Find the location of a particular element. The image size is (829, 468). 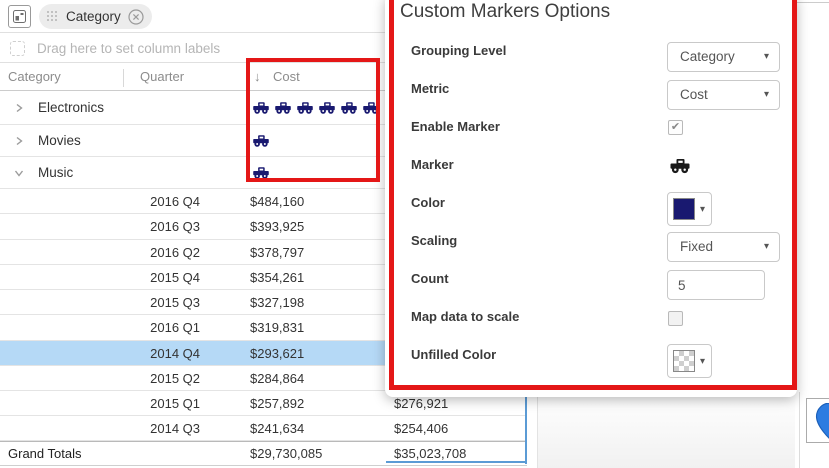

field-chip-category: Category is located at coordinates (95, 16).